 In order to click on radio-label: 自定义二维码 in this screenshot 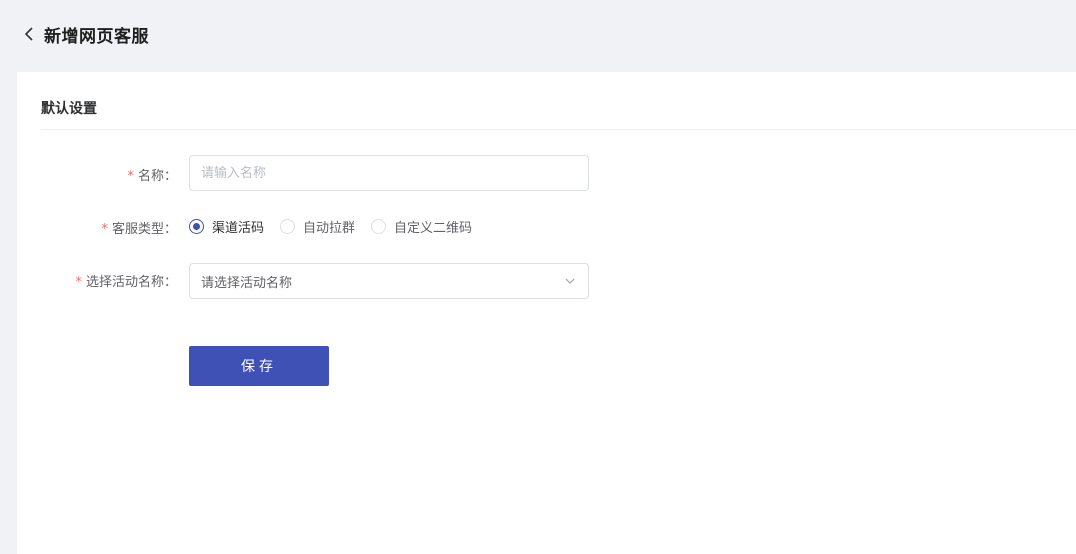, I will do `click(433, 228)`.